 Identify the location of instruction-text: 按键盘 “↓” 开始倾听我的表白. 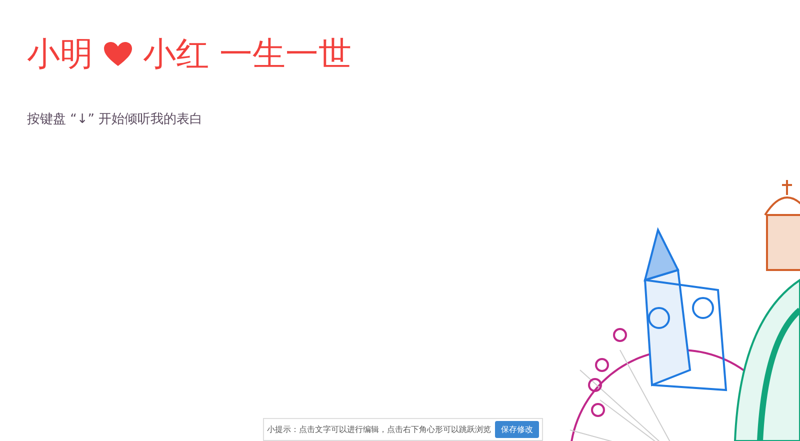
(115, 119).